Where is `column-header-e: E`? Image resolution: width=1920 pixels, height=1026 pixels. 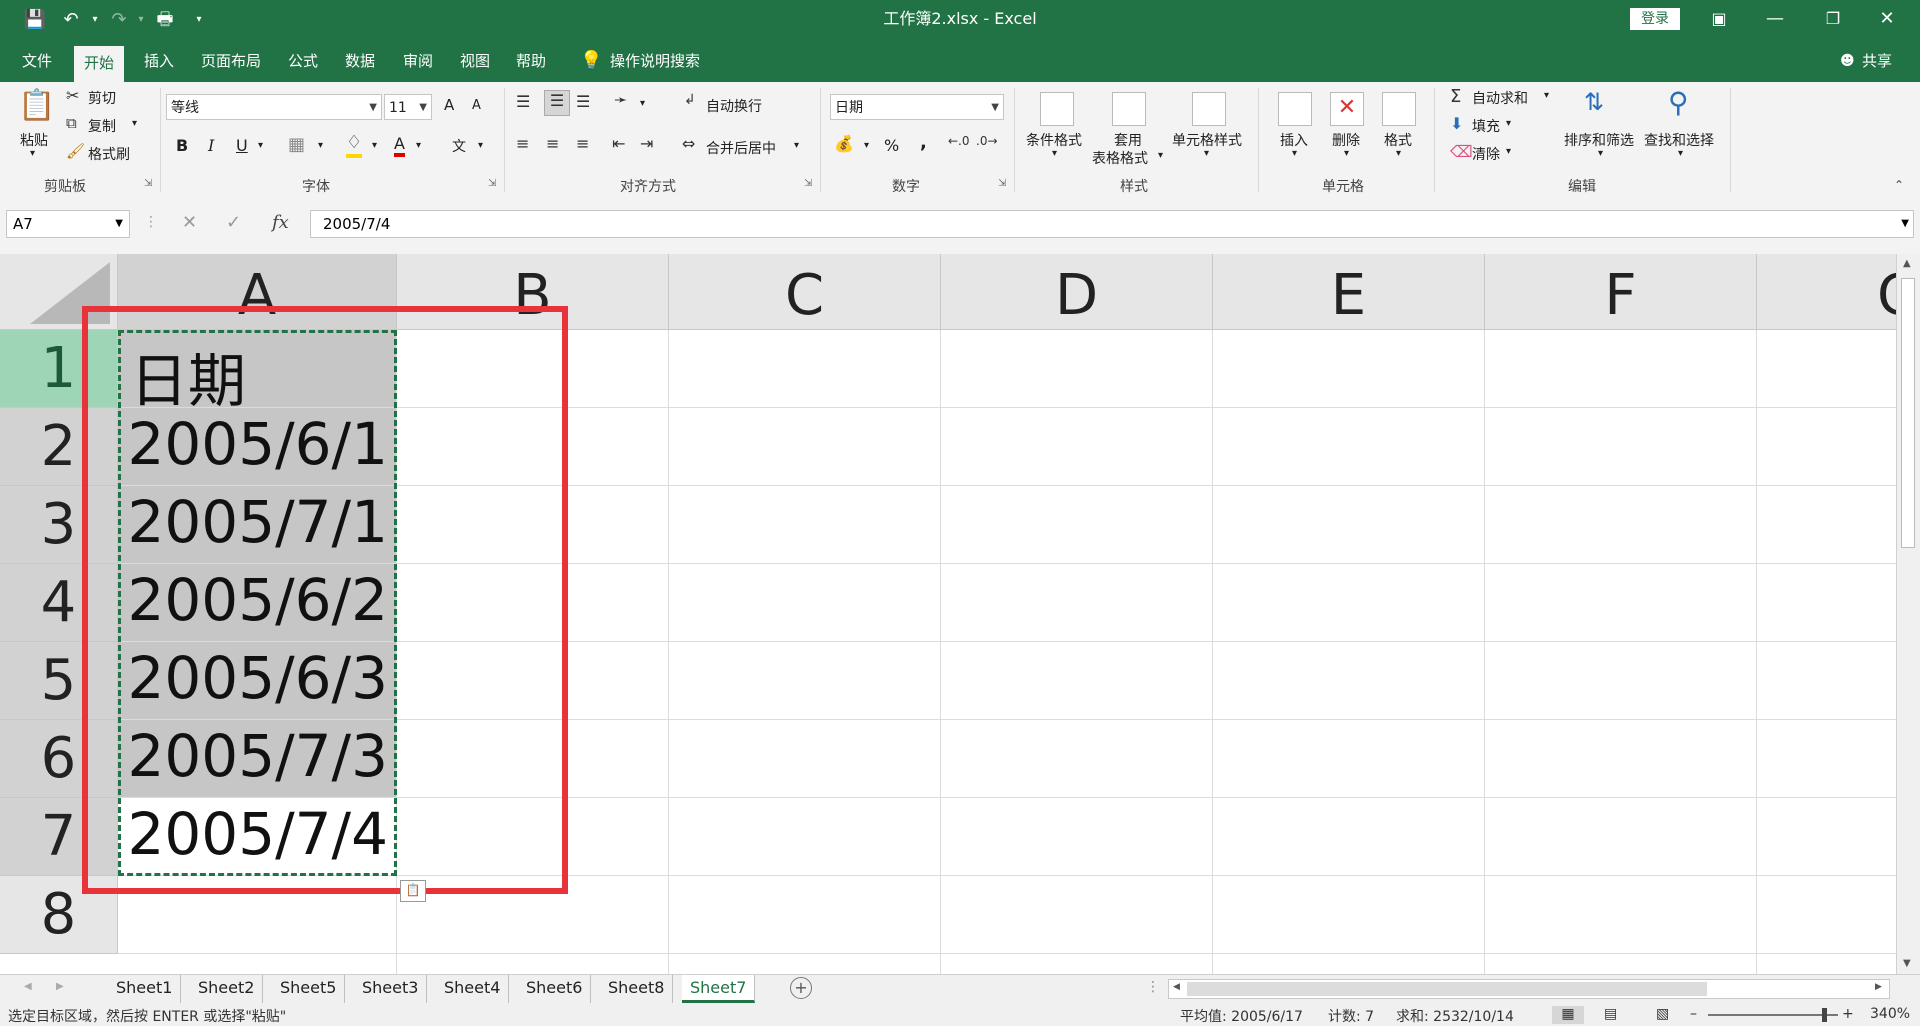 column-header-e: E is located at coordinates (1349, 292).